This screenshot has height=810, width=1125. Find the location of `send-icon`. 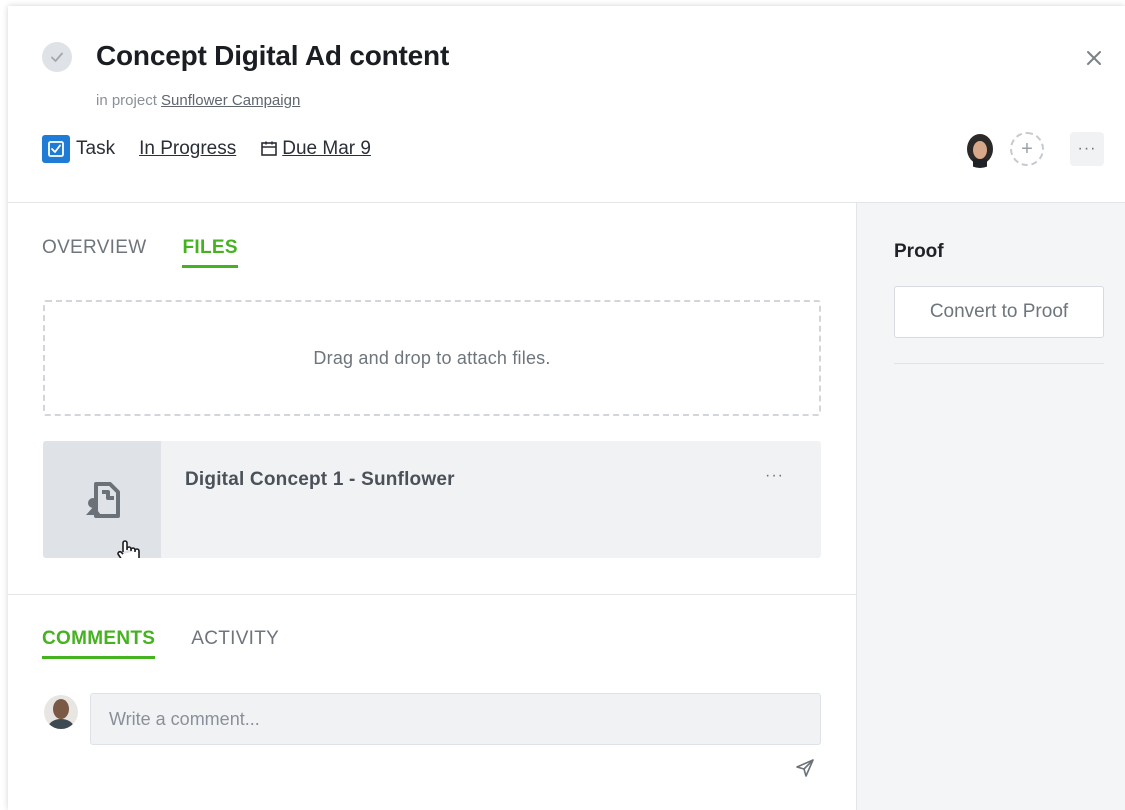

send-icon is located at coordinates (805, 768).